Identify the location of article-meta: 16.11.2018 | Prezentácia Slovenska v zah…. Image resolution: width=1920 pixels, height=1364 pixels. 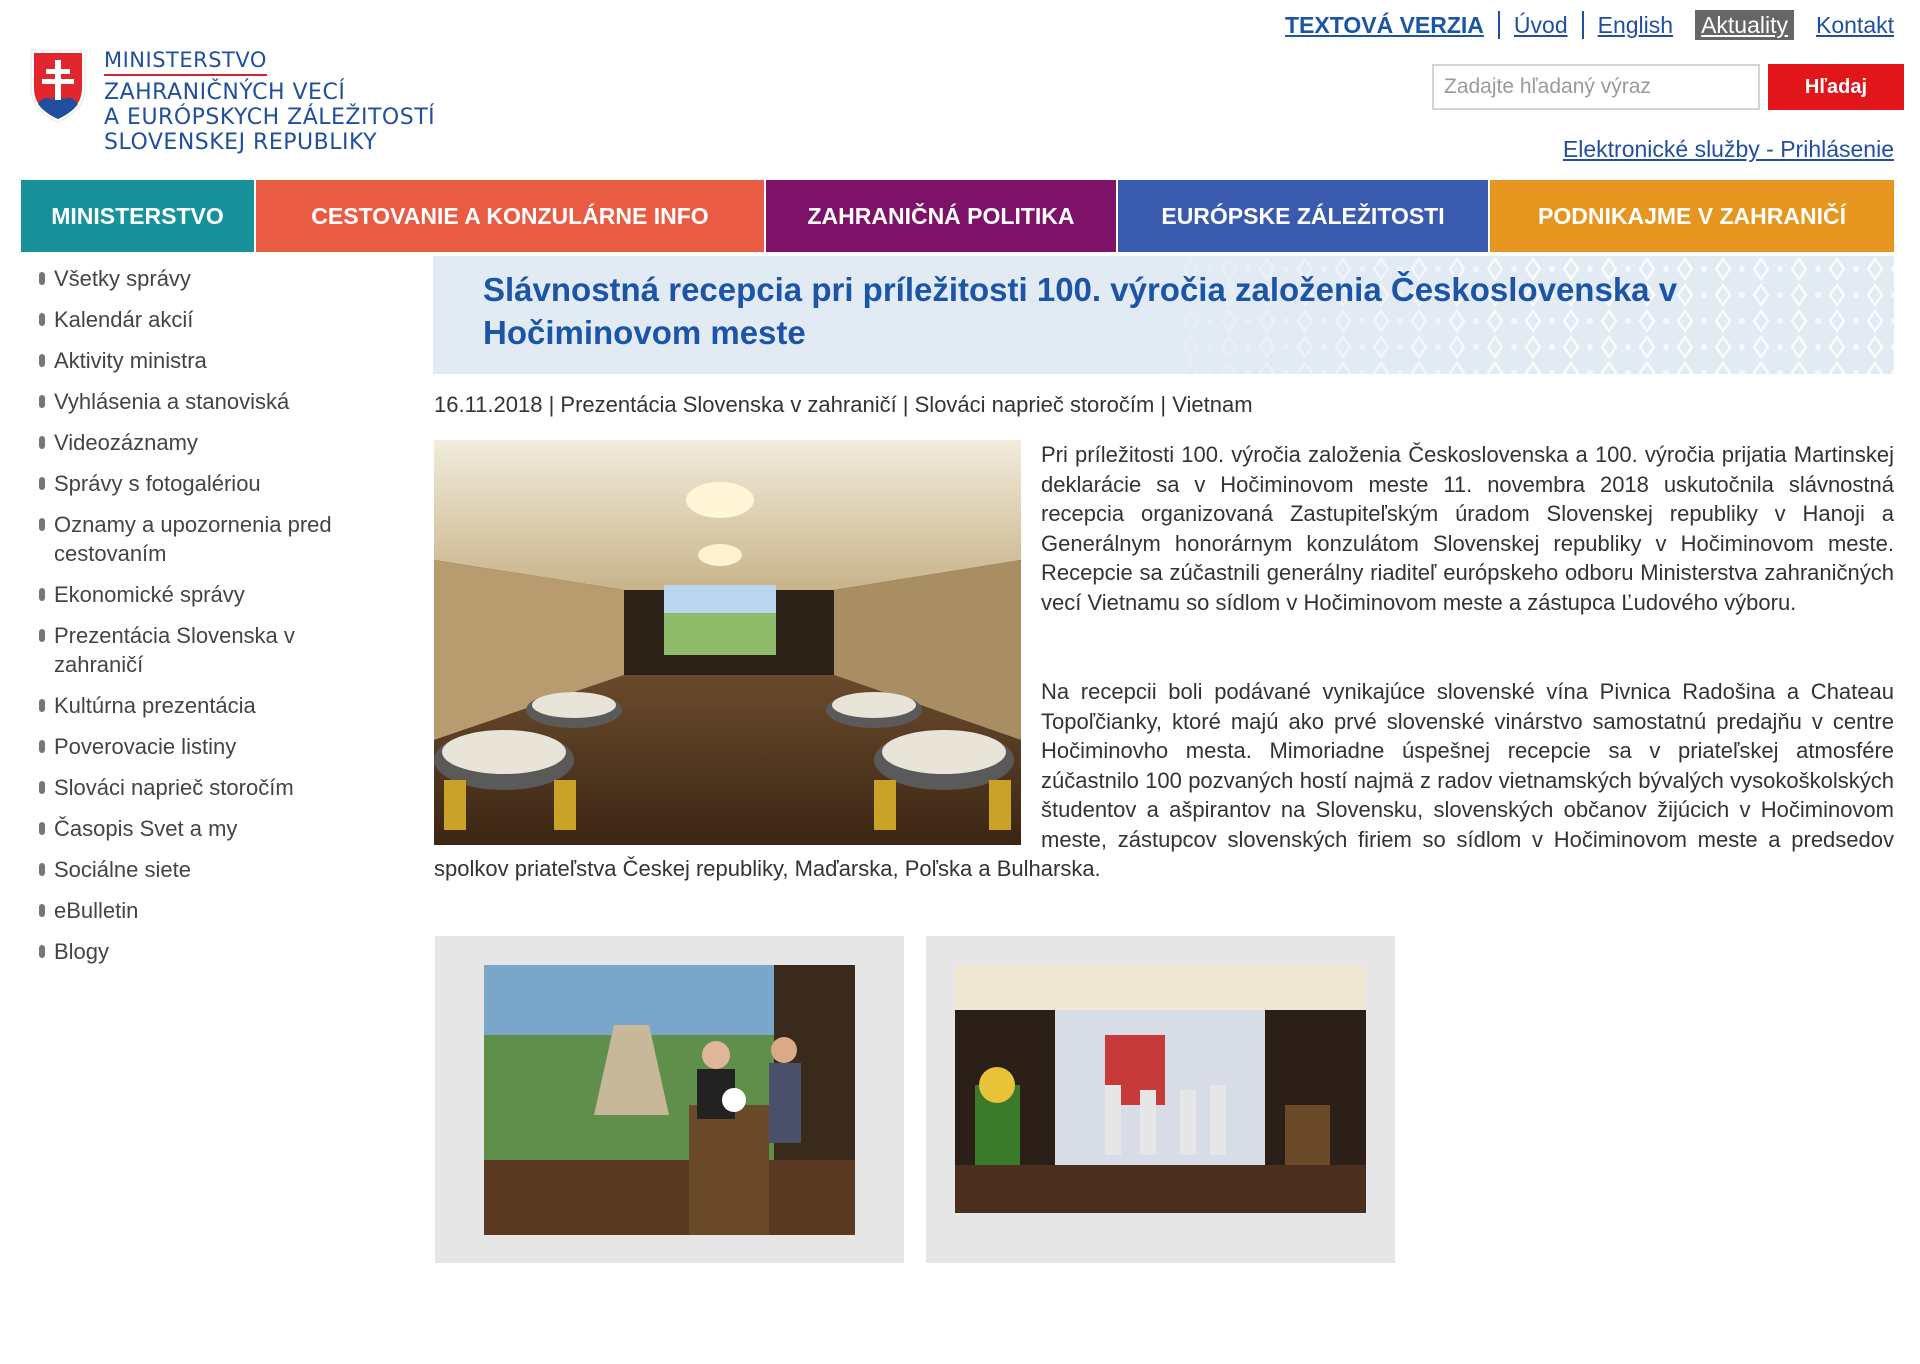
(843, 404).